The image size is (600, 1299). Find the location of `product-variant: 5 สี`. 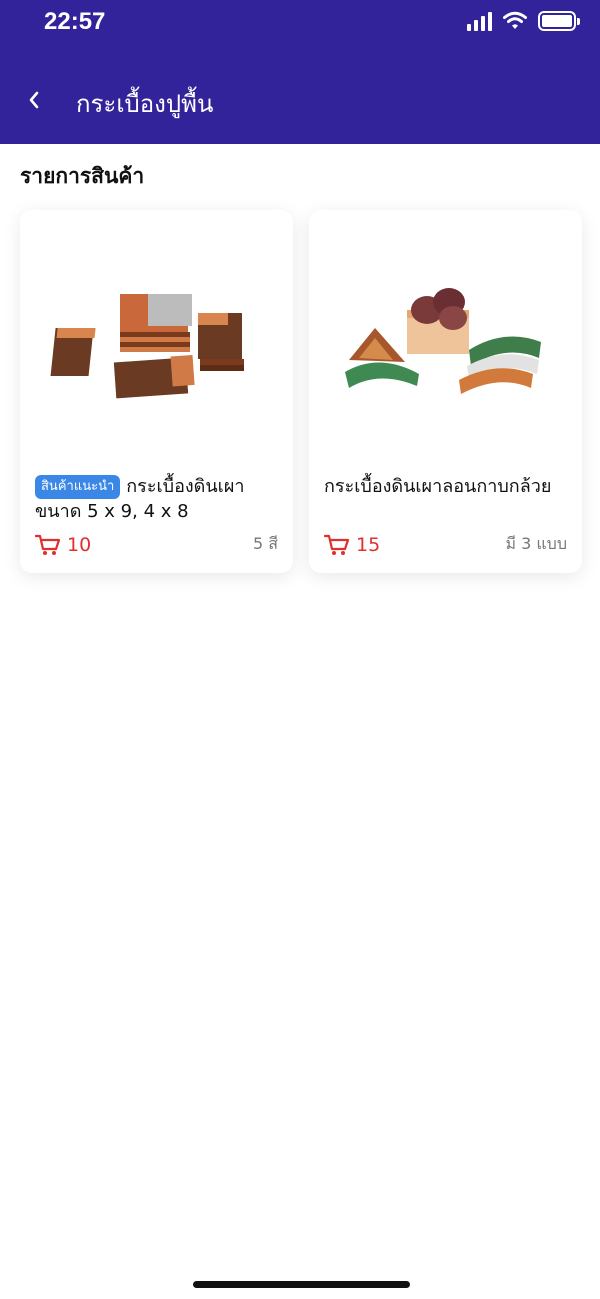

product-variant: 5 สี is located at coordinates (265, 543).